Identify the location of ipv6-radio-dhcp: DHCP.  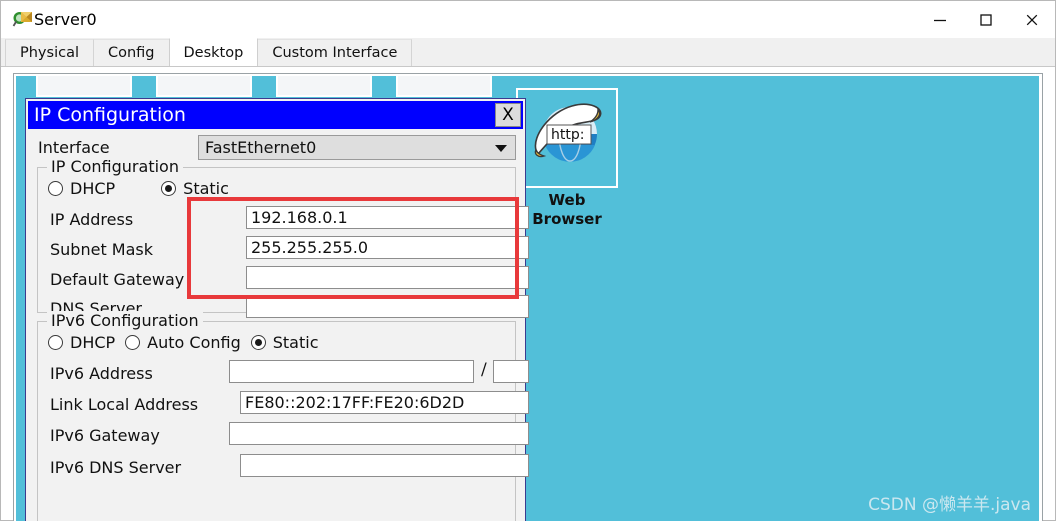
(81, 342).